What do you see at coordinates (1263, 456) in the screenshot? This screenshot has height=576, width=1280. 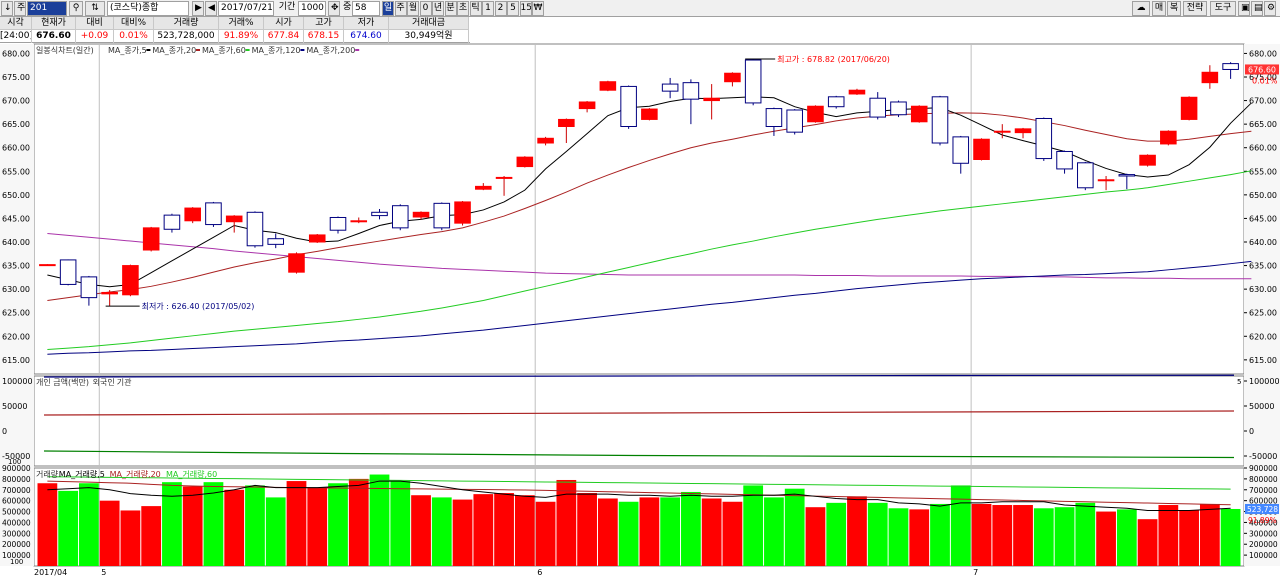 I see `flow-ytick-right: -50000` at bounding box center [1263, 456].